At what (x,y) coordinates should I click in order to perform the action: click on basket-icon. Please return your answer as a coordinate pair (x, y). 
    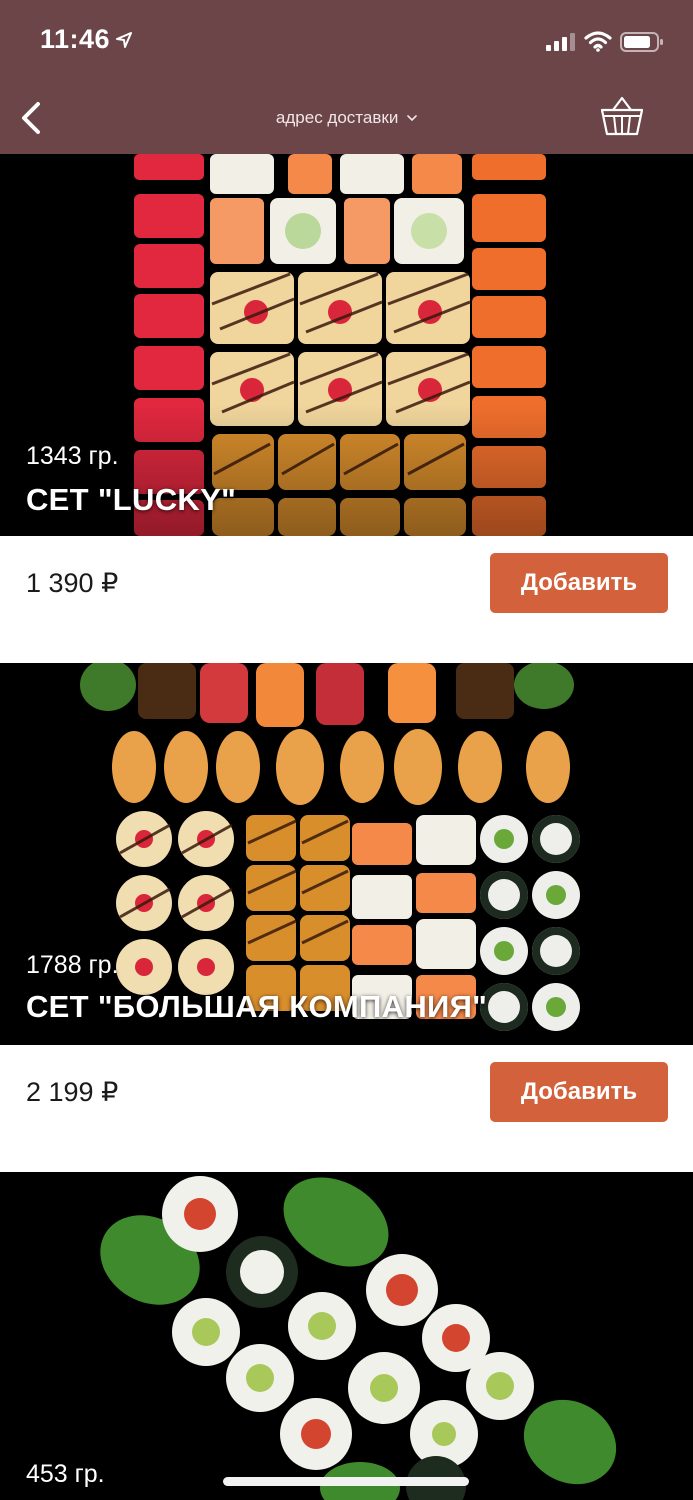
    Looking at the image, I should click on (622, 116).